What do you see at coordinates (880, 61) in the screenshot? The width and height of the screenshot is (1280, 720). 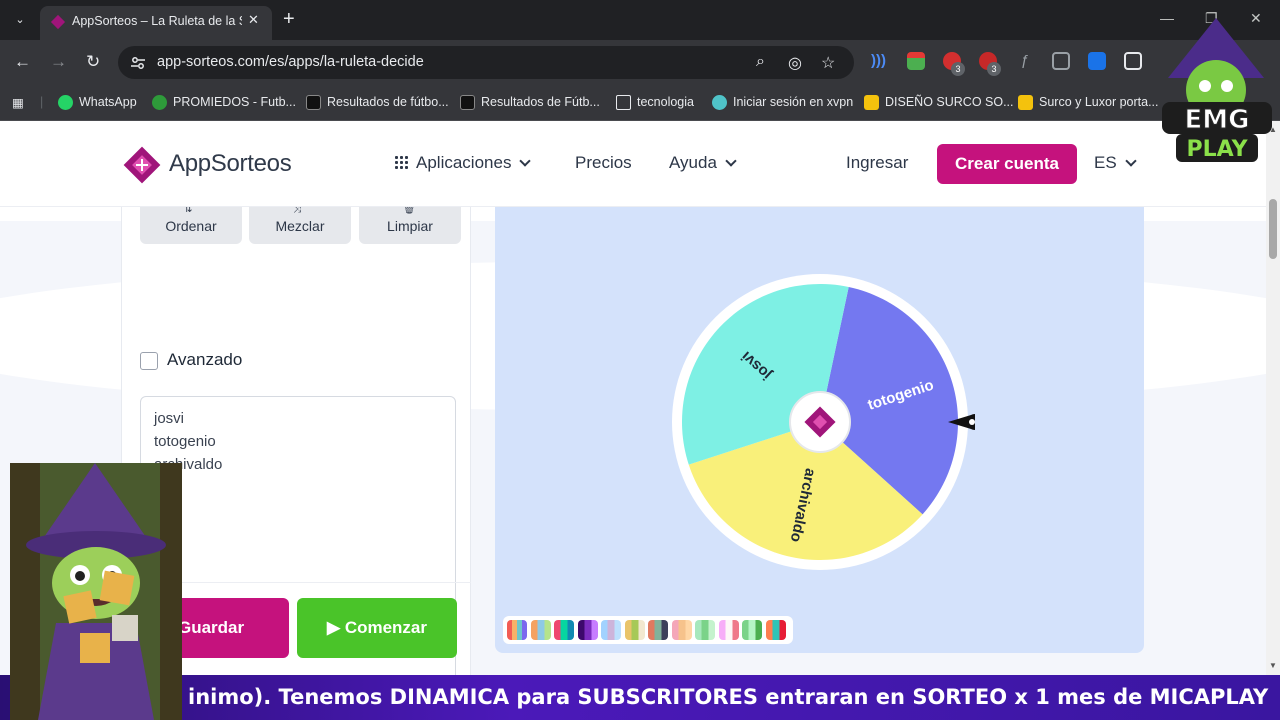 I see `extension-wave-icon: )))` at bounding box center [880, 61].